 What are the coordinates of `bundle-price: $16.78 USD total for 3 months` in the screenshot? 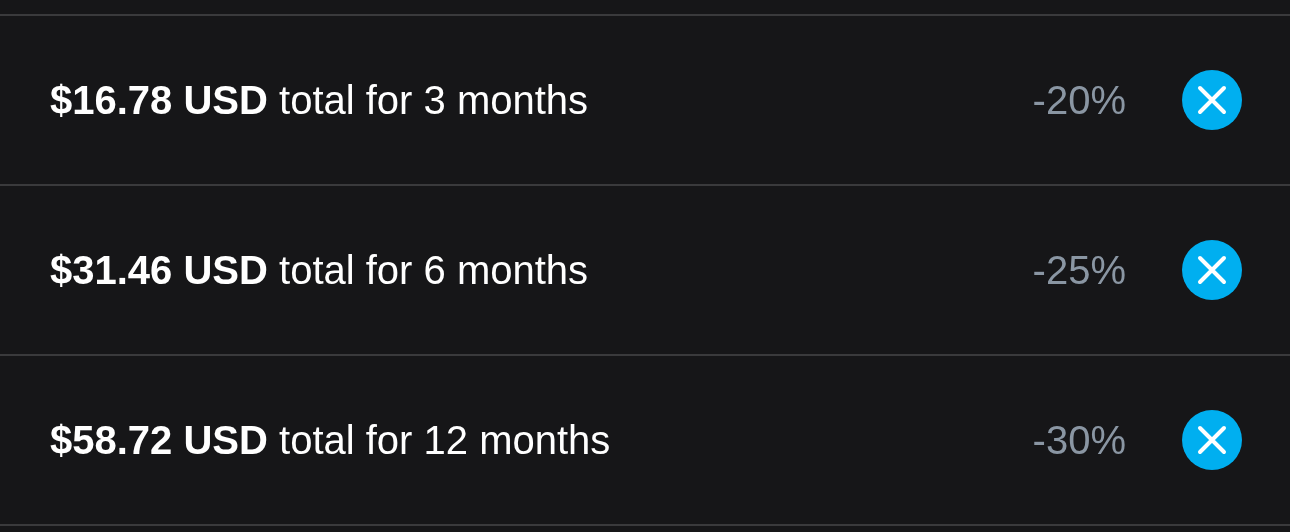 It's located at (320, 100).